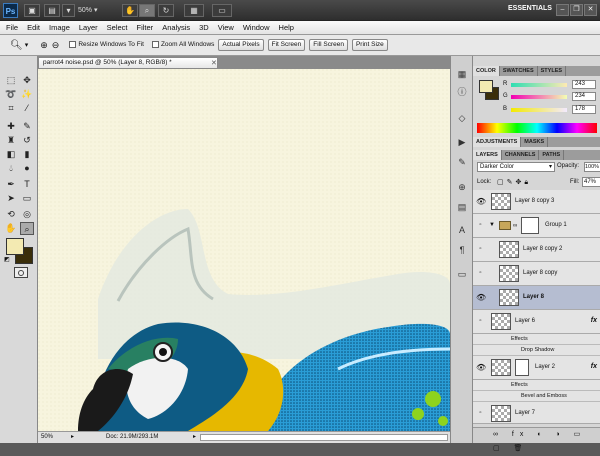 The width and height of the screenshot is (600, 456). I want to click on default-colors-icon: ◩, so click(7, 259).